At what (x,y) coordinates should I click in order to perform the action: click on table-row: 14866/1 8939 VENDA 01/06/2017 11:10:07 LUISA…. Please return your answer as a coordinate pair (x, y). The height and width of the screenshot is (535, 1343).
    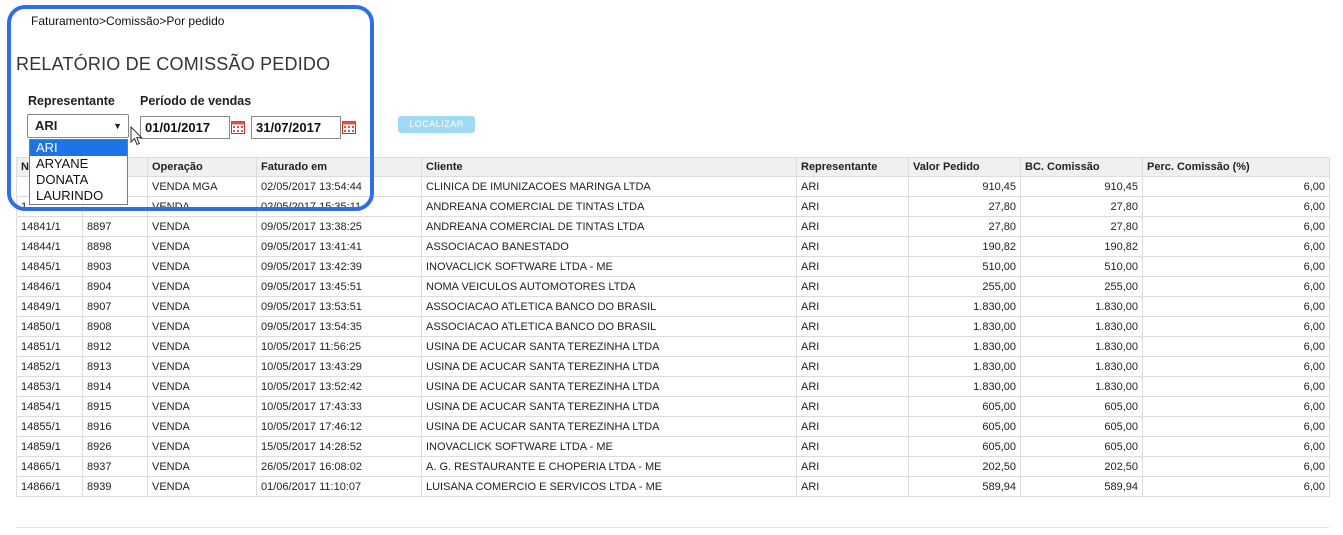
    Looking at the image, I should click on (673, 486).